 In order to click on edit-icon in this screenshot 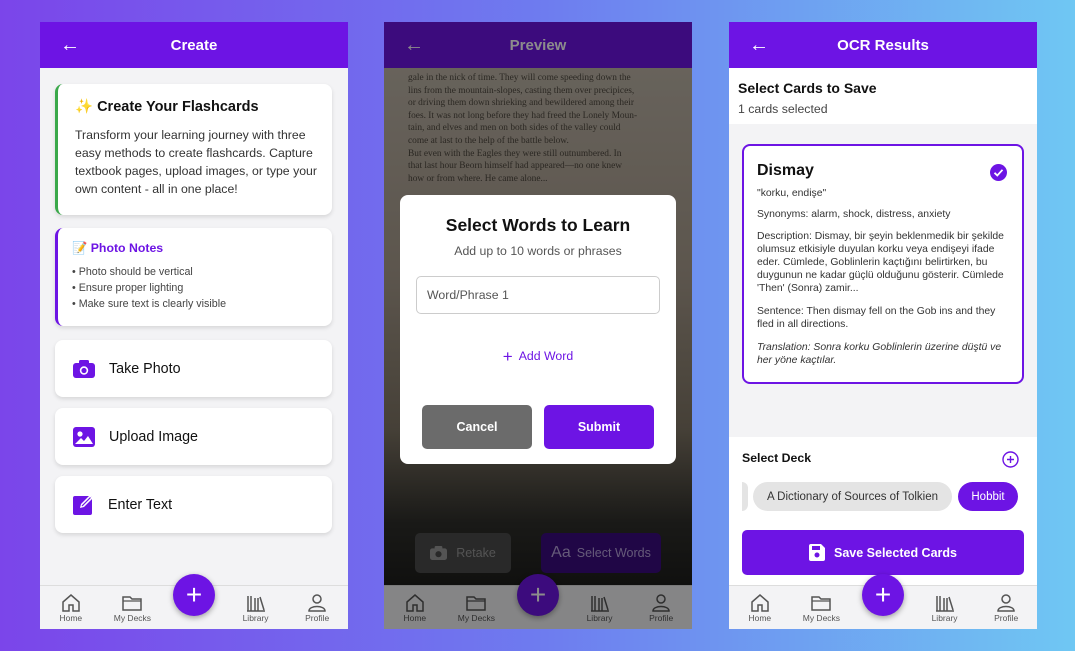, I will do `click(83, 505)`.